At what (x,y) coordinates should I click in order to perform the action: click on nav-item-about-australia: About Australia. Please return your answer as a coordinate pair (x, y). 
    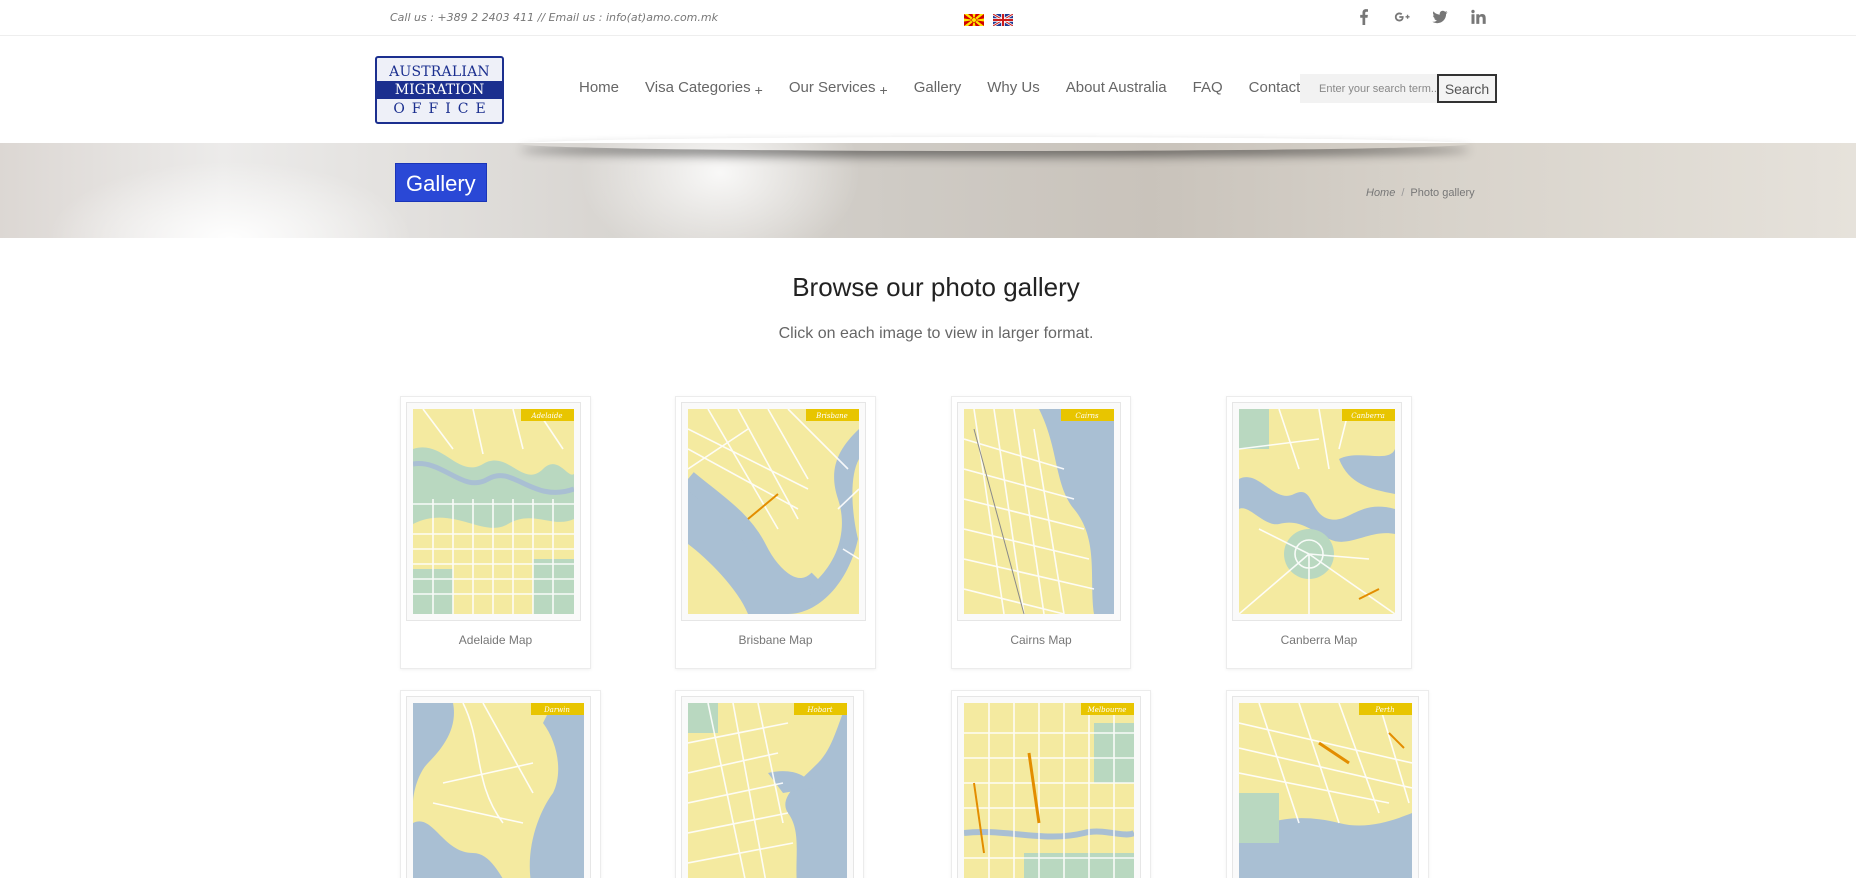
    Looking at the image, I should click on (1116, 87).